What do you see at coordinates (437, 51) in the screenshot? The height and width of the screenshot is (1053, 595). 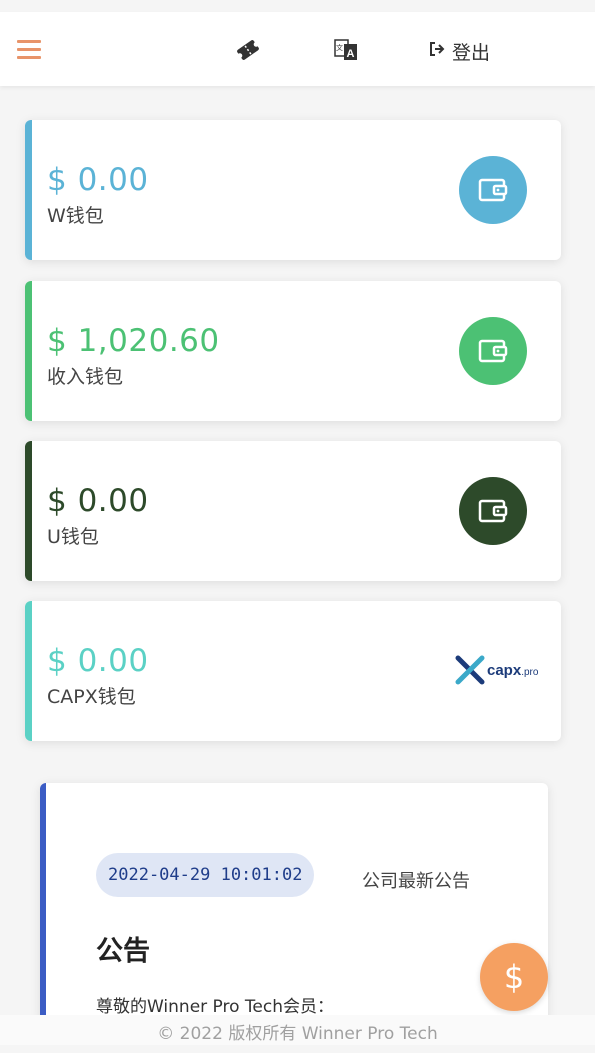 I see `logout-icon` at bounding box center [437, 51].